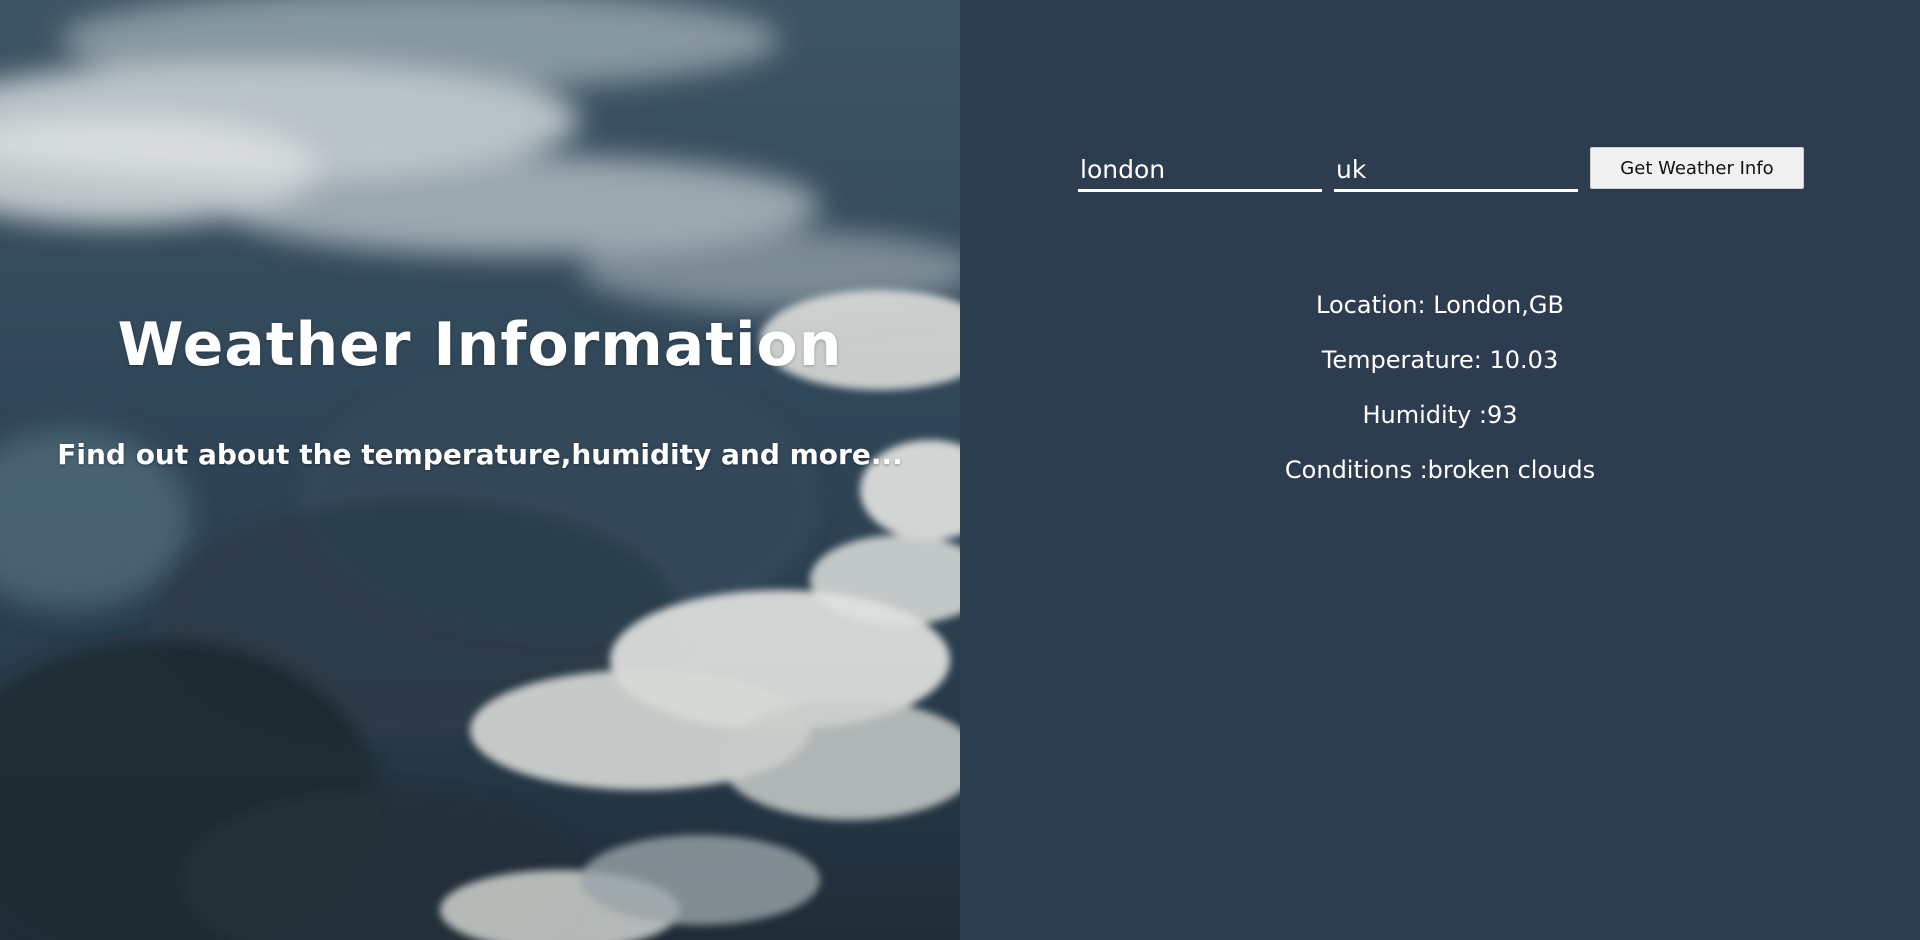 This screenshot has height=940, width=1920. Describe the element at coordinates (480, 345) in the screenshot. I see `hero-title: Weather Information` at that location.